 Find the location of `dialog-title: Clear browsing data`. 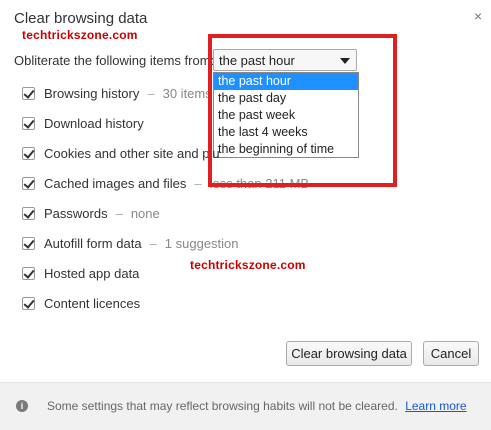

dialog-title: Clear browsing data is located at coordinates (81, 18).